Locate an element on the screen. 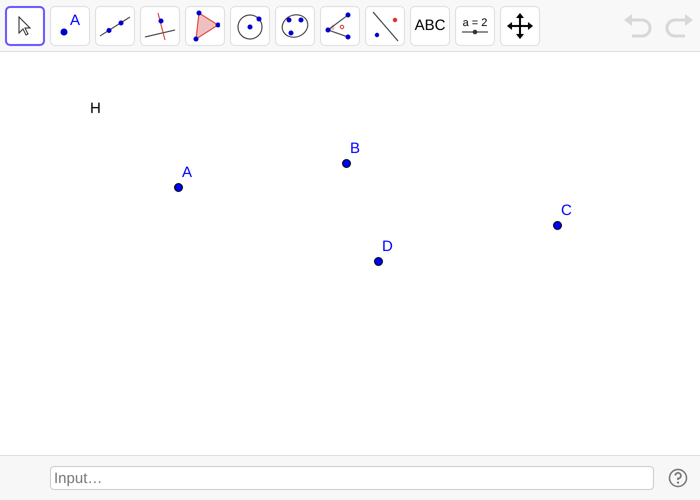 The width and height of the screenshot is (700, 500). move-tool-button is located at coordinates (25, 26).